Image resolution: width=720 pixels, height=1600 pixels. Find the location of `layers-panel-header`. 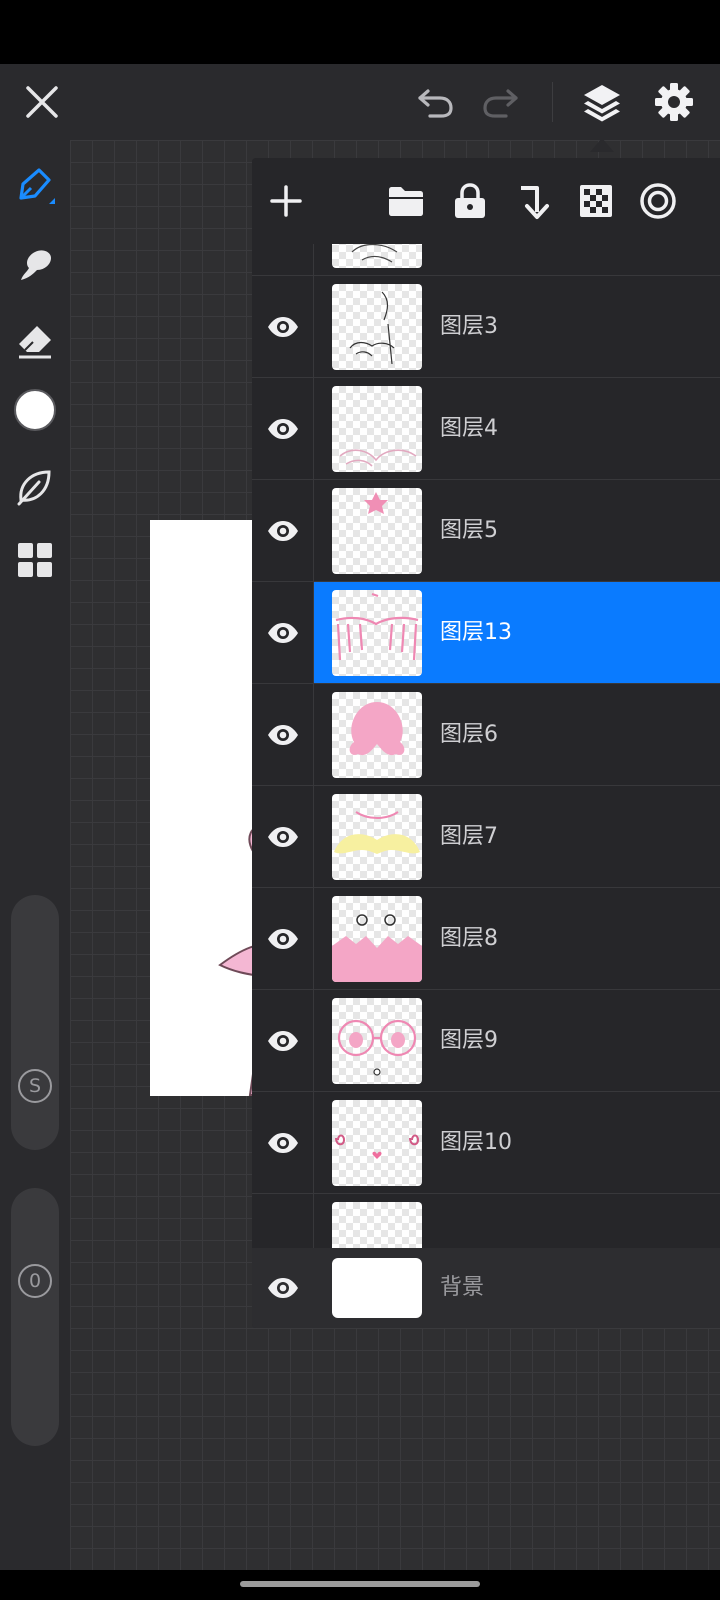

layers-panel-header is located at coordinates (486, 201).